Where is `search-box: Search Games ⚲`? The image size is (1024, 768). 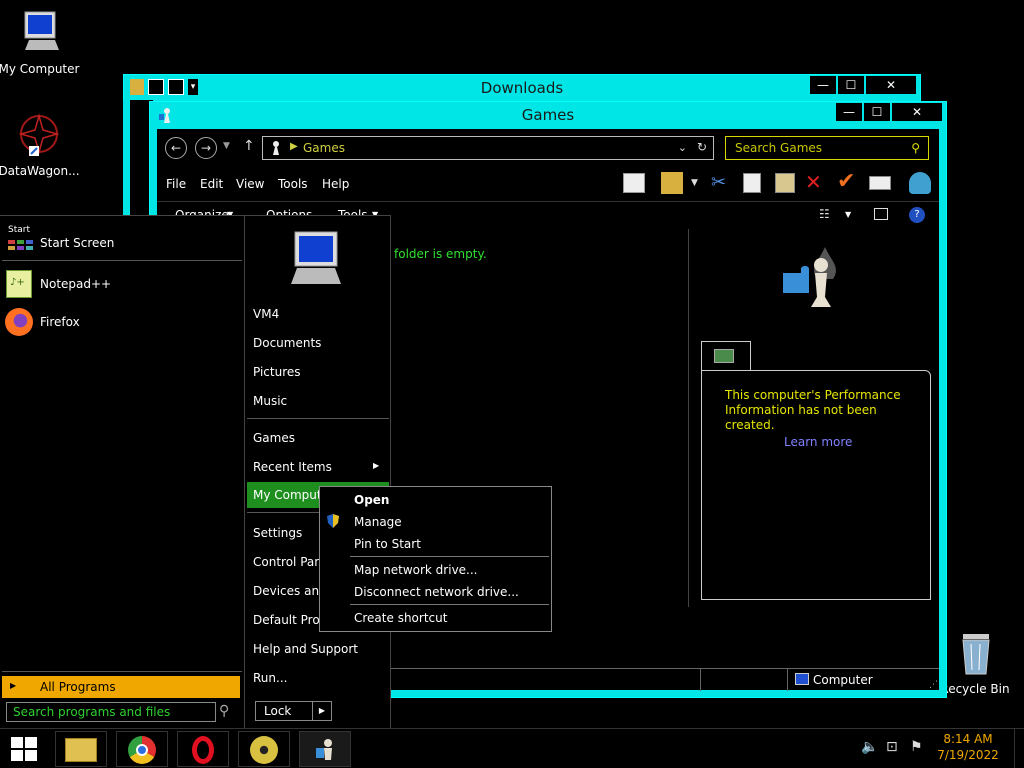
search-box: Search Games ⚲ is located at coordinates (827, 148).